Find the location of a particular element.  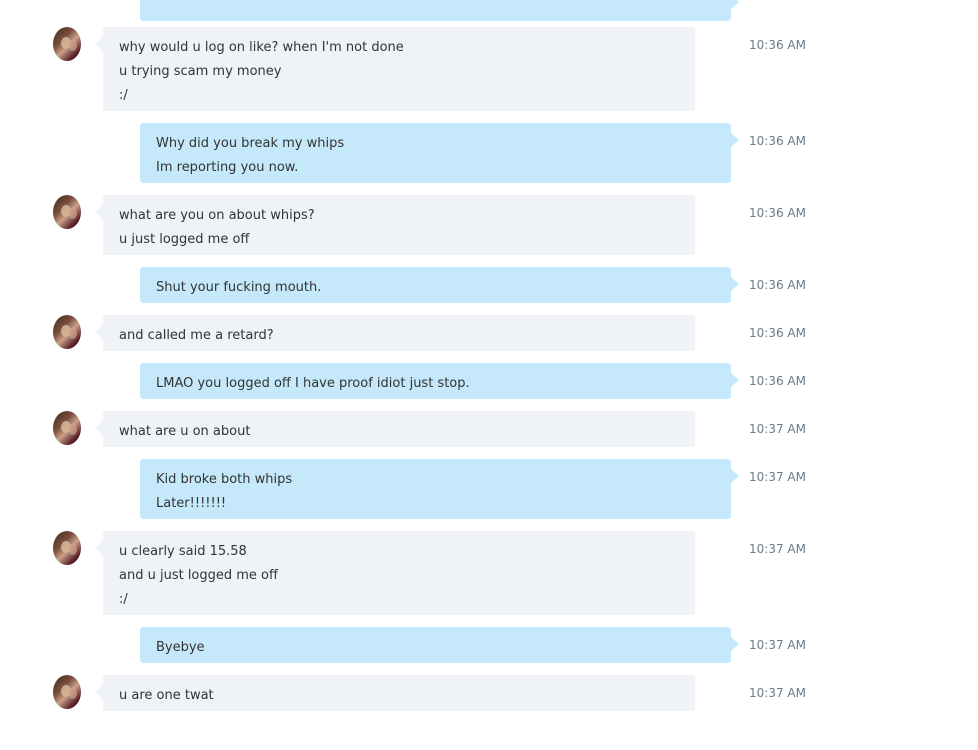

message-text-line: u just logged me off is located at coordinates (184, 239).